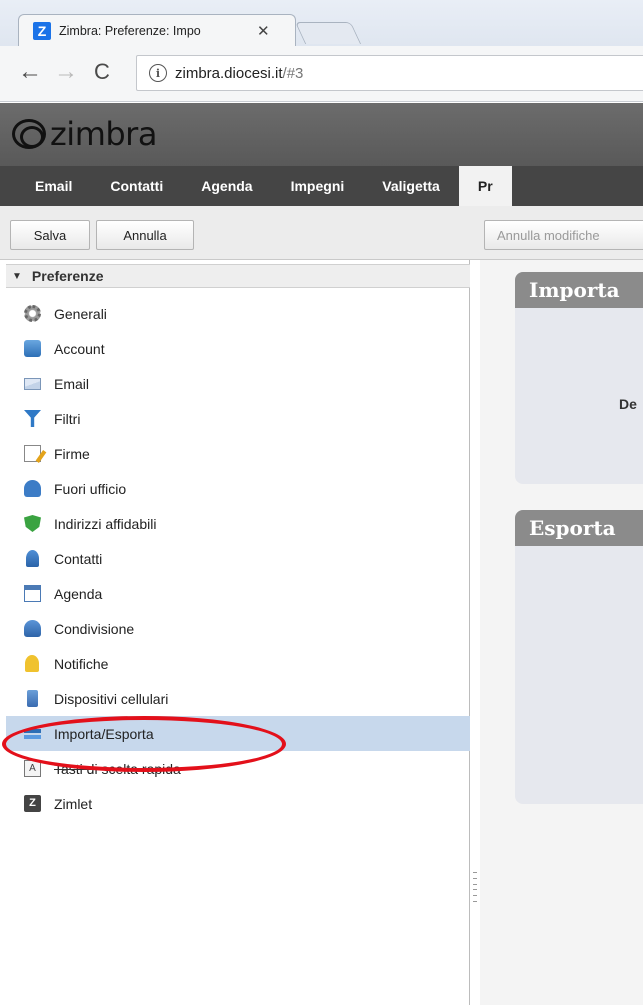 The width and height of the screenshot is (643, 1005). Describe the element at coordinates (158, 73) in the screenshot. I see `info-icon: i` at that location.